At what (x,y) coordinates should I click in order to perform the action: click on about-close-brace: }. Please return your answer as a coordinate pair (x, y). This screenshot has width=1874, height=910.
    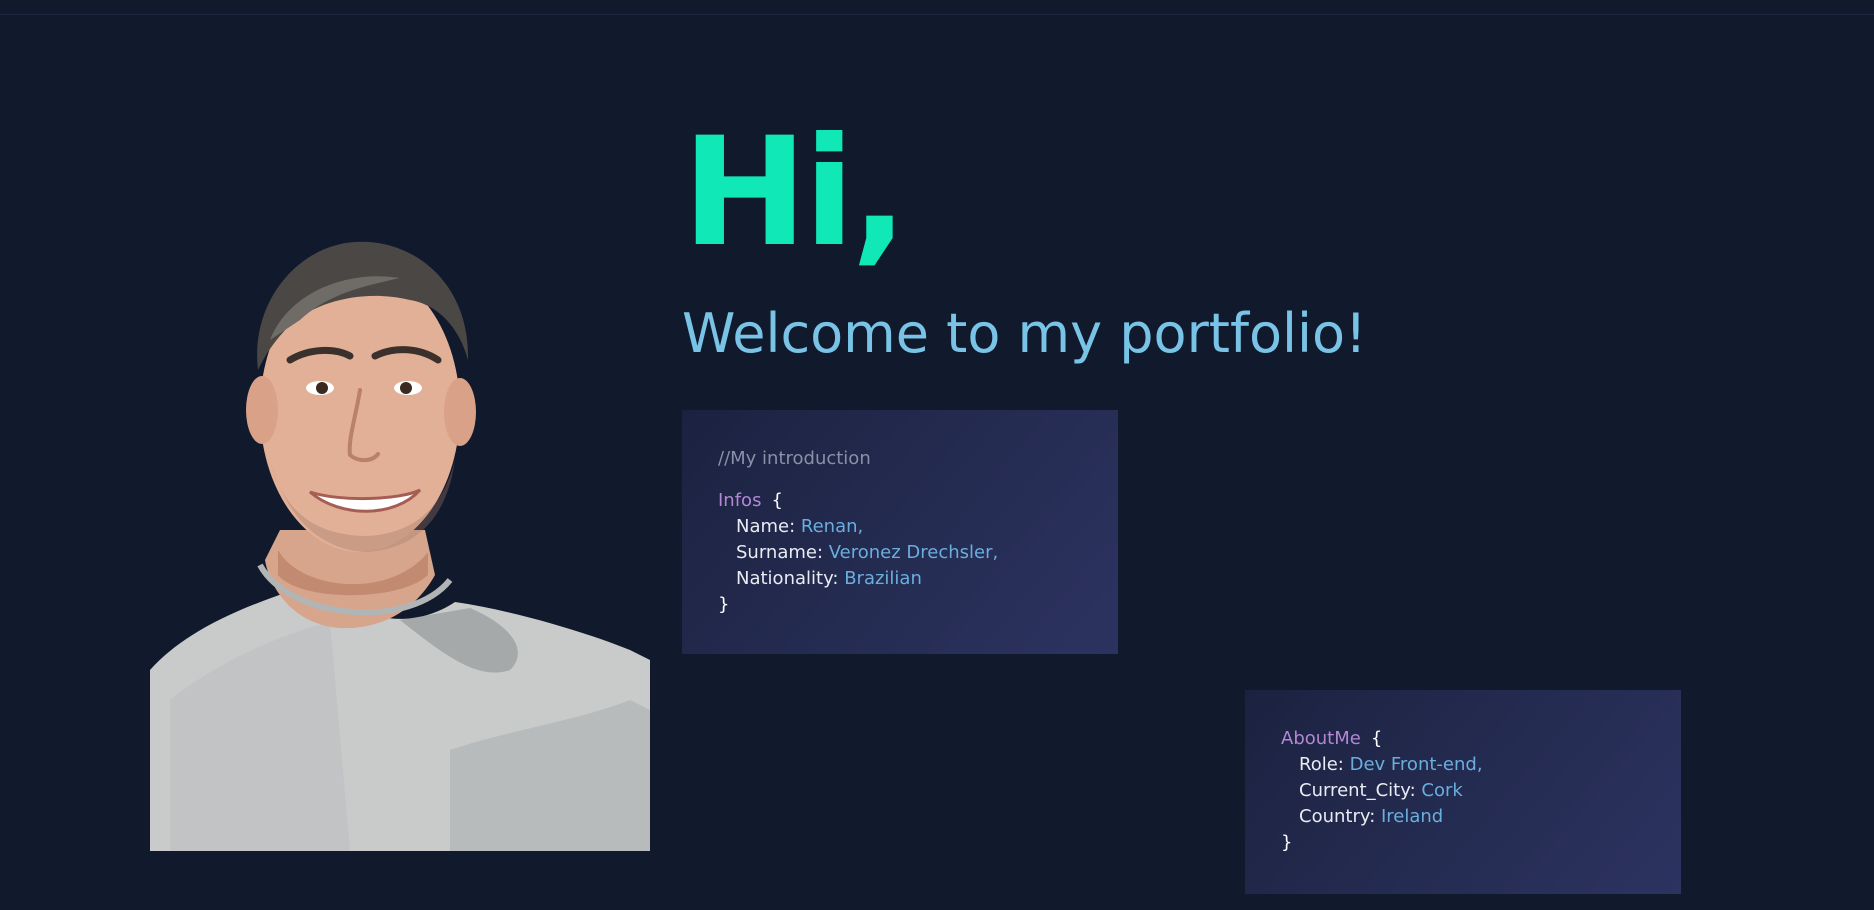
    Looking at the image, I should click on (1287, 842).